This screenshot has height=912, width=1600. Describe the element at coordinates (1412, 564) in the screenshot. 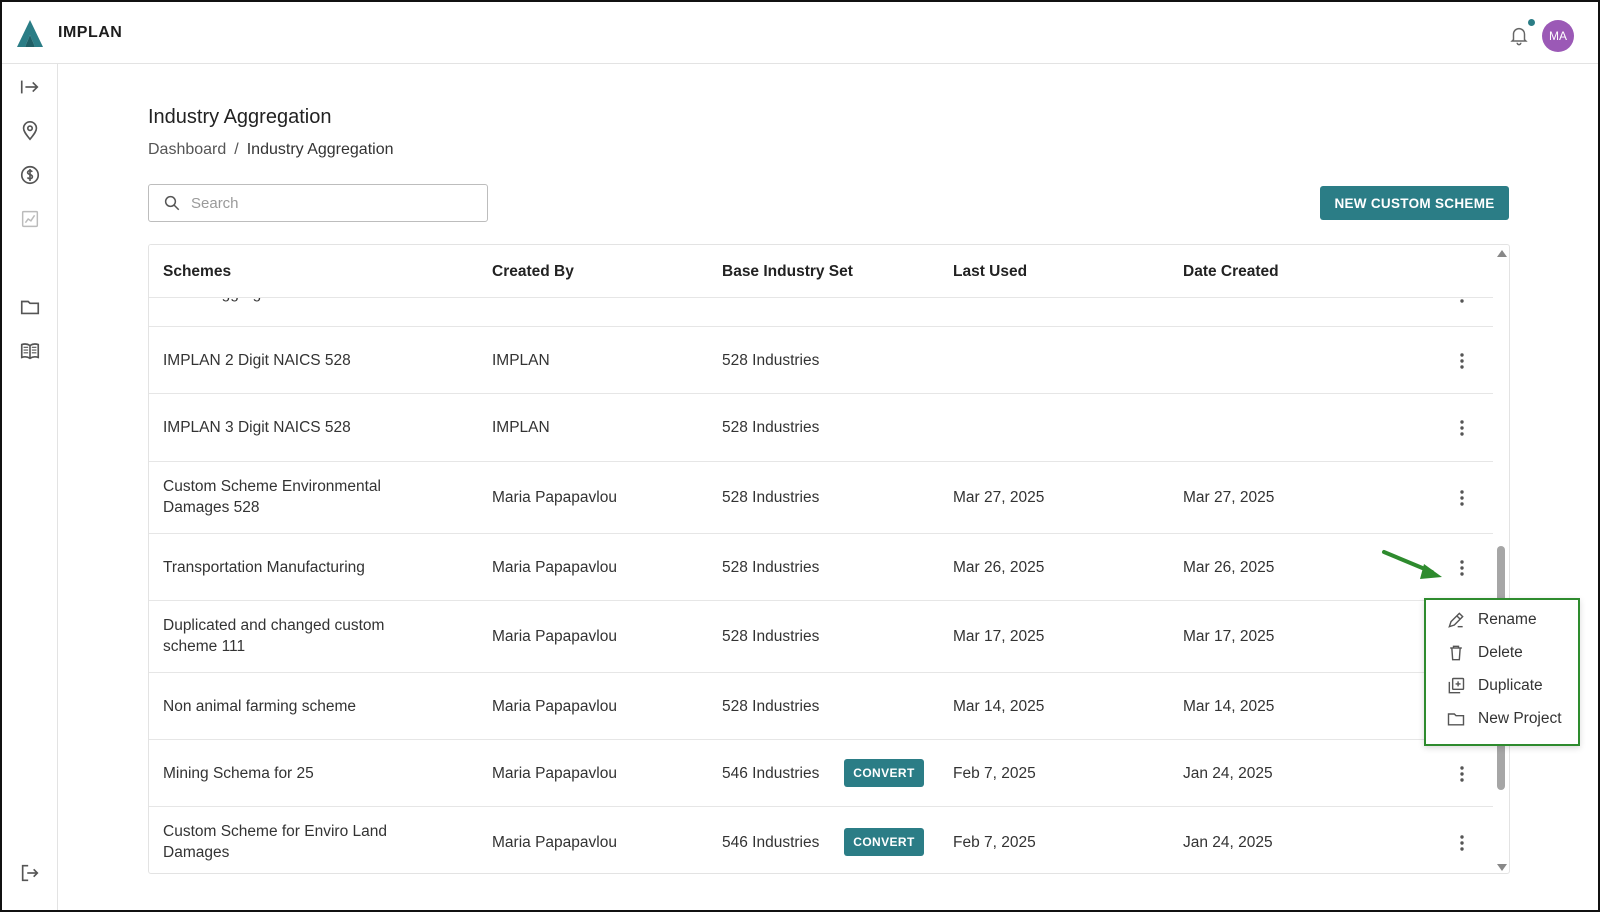

I see `annotation-arrow-icon` at that location.